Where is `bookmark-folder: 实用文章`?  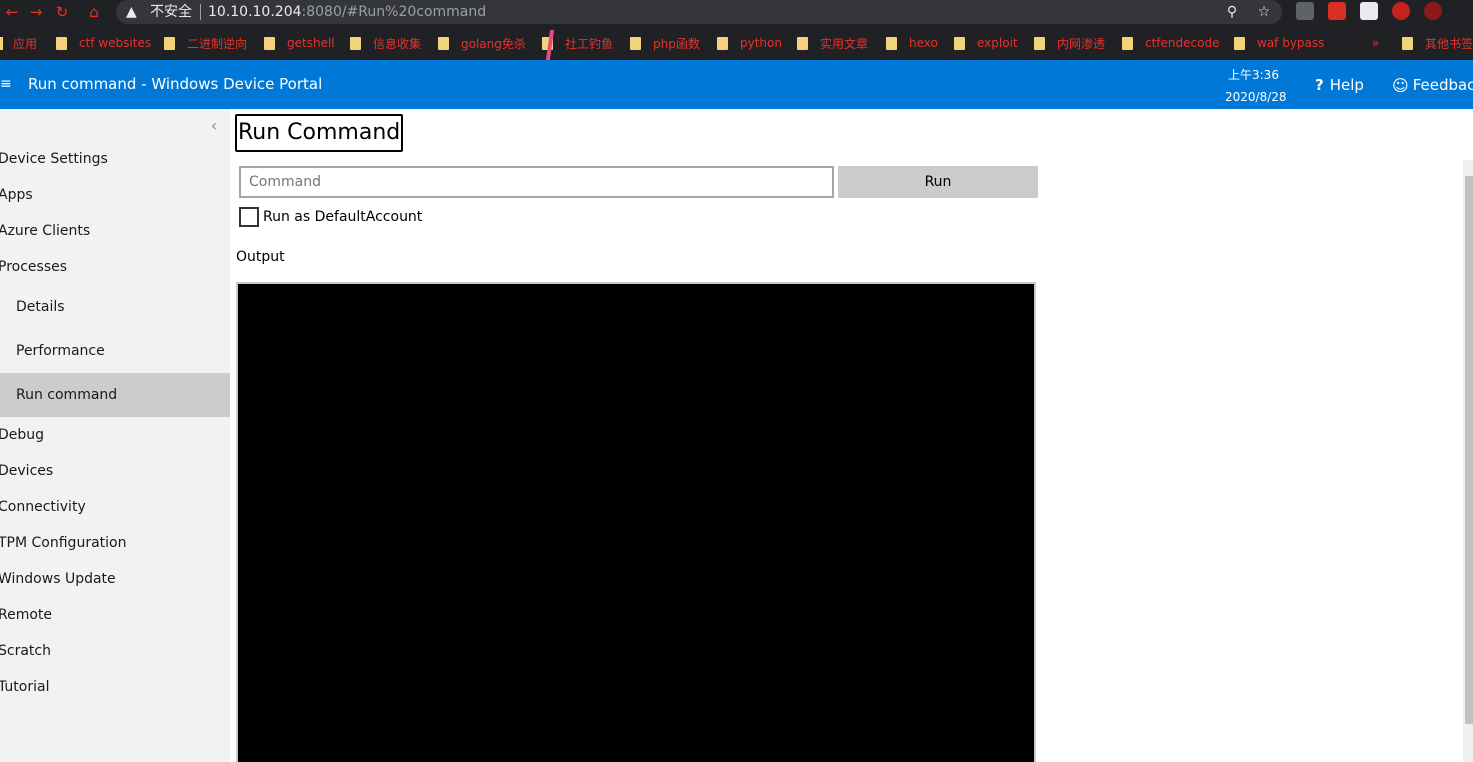 bookmark-folder: 实用文章 is located at coordinates (832, 43).